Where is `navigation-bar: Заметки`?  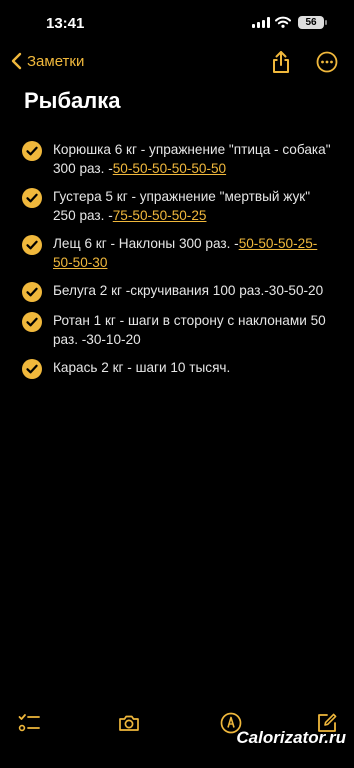 navigation-bar: Заметки is located at coordinates (177, 63).